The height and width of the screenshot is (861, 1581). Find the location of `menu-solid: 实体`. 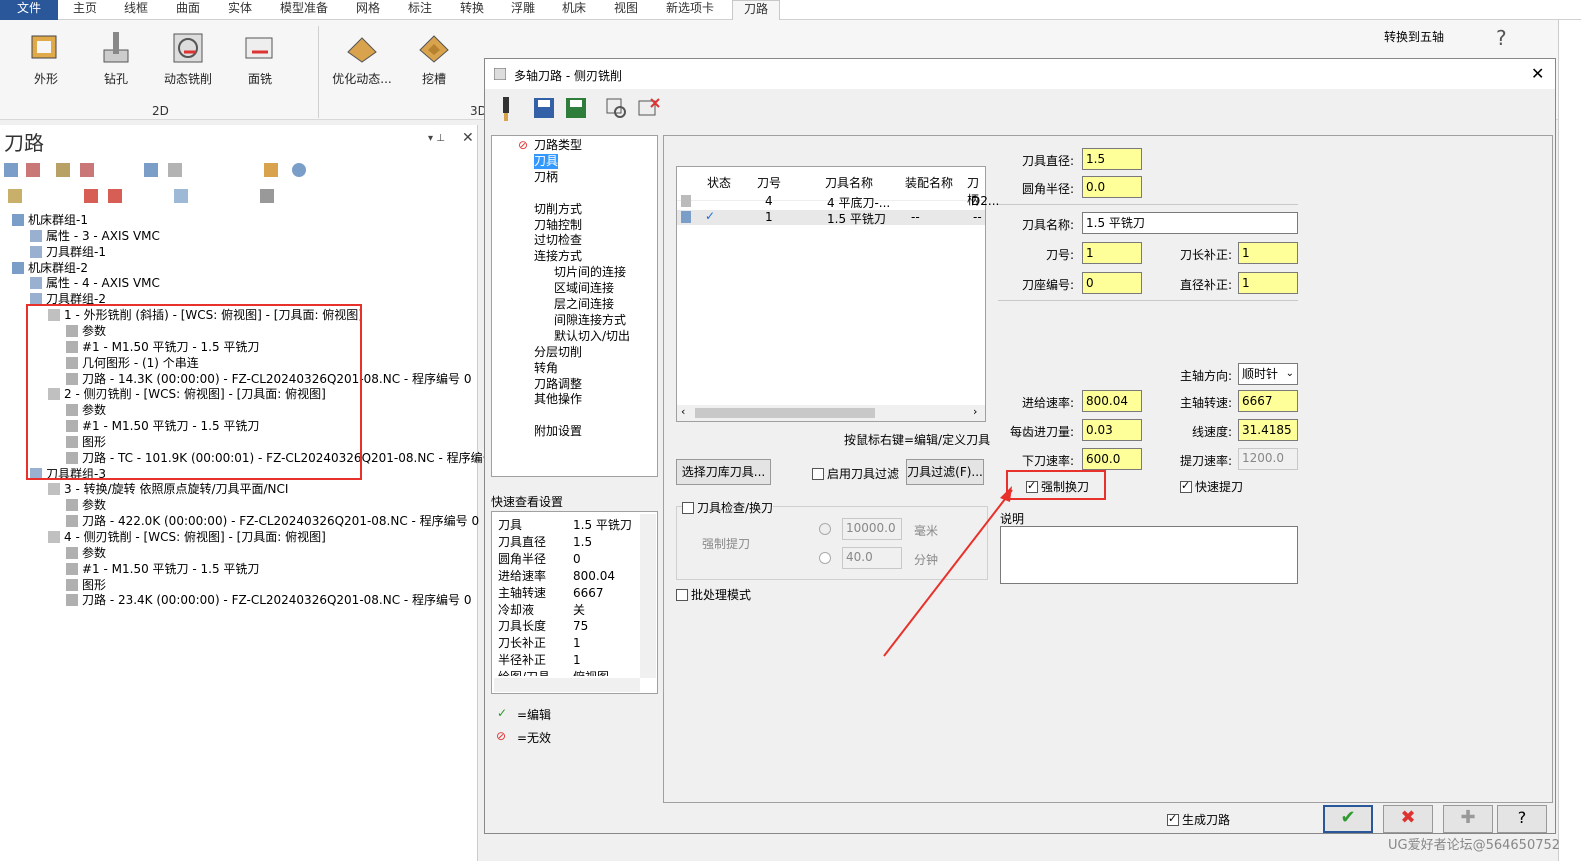

menu-solid: 实体 is located at coordinates (240, 10).